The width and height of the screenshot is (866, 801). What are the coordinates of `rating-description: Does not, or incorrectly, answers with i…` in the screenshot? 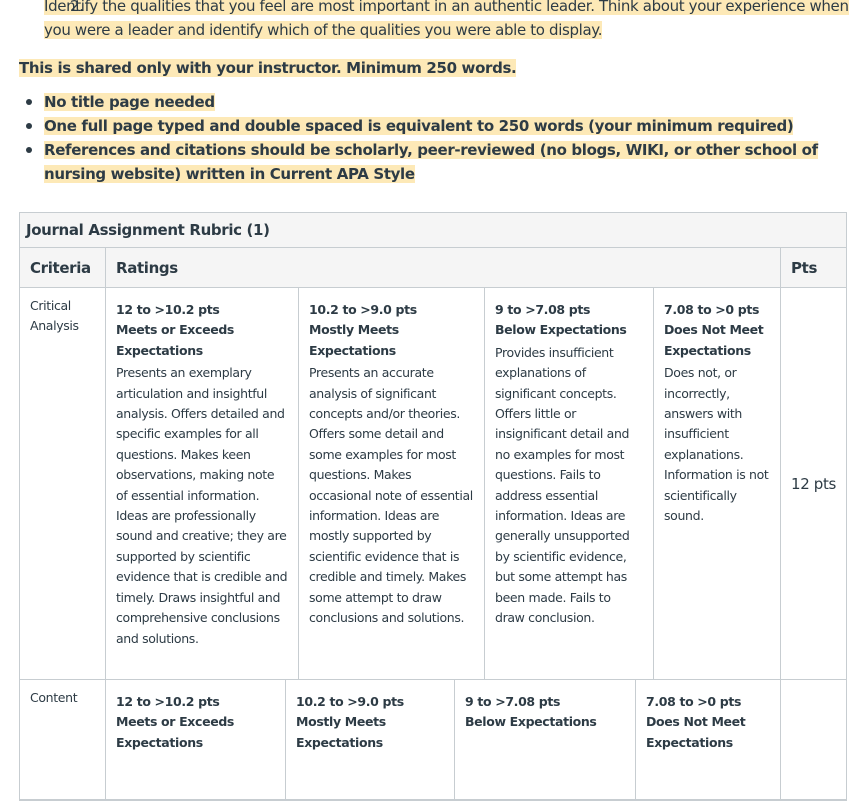 It's located at (716, 444).